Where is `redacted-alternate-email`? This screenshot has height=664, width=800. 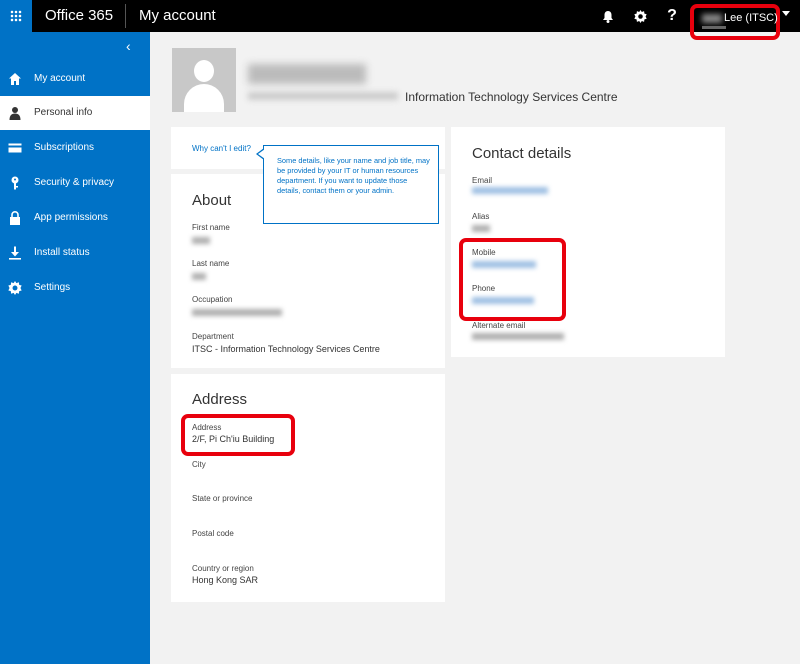 redacted-alternate-email is located at coordinates (518, 336).